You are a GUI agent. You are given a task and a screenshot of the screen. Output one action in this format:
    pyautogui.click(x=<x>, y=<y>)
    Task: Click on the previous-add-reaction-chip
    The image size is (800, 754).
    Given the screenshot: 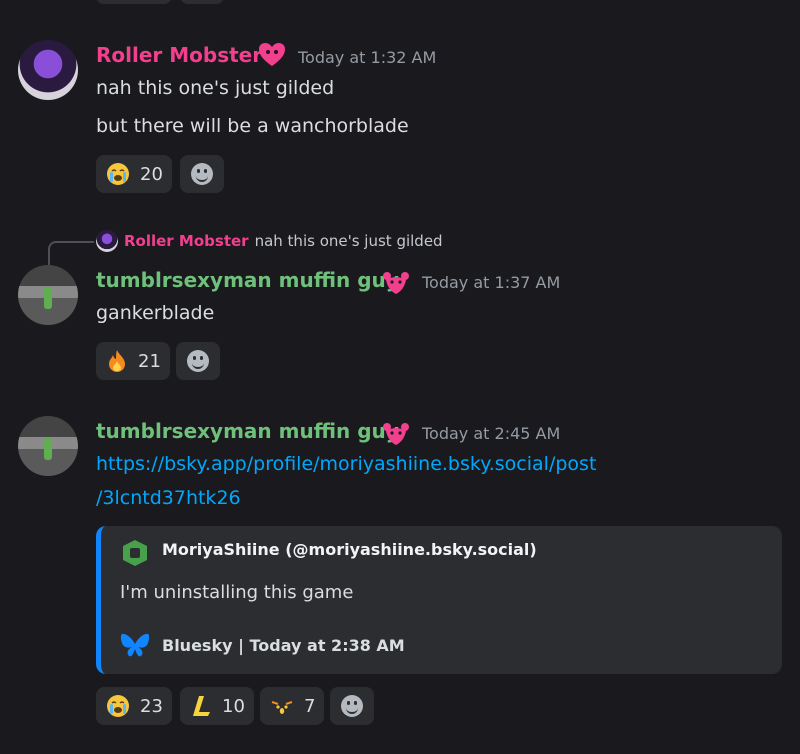 What is the action you would take?
    pyautogui.click(x=202, y=2)
    